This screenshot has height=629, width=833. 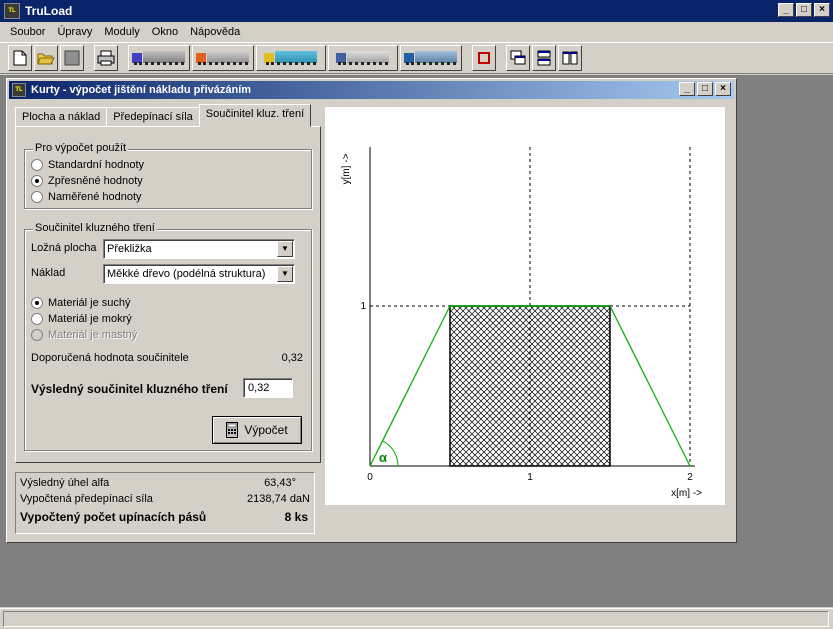 I want to click on app-title: TruLoad, so click(x=49, y=11).